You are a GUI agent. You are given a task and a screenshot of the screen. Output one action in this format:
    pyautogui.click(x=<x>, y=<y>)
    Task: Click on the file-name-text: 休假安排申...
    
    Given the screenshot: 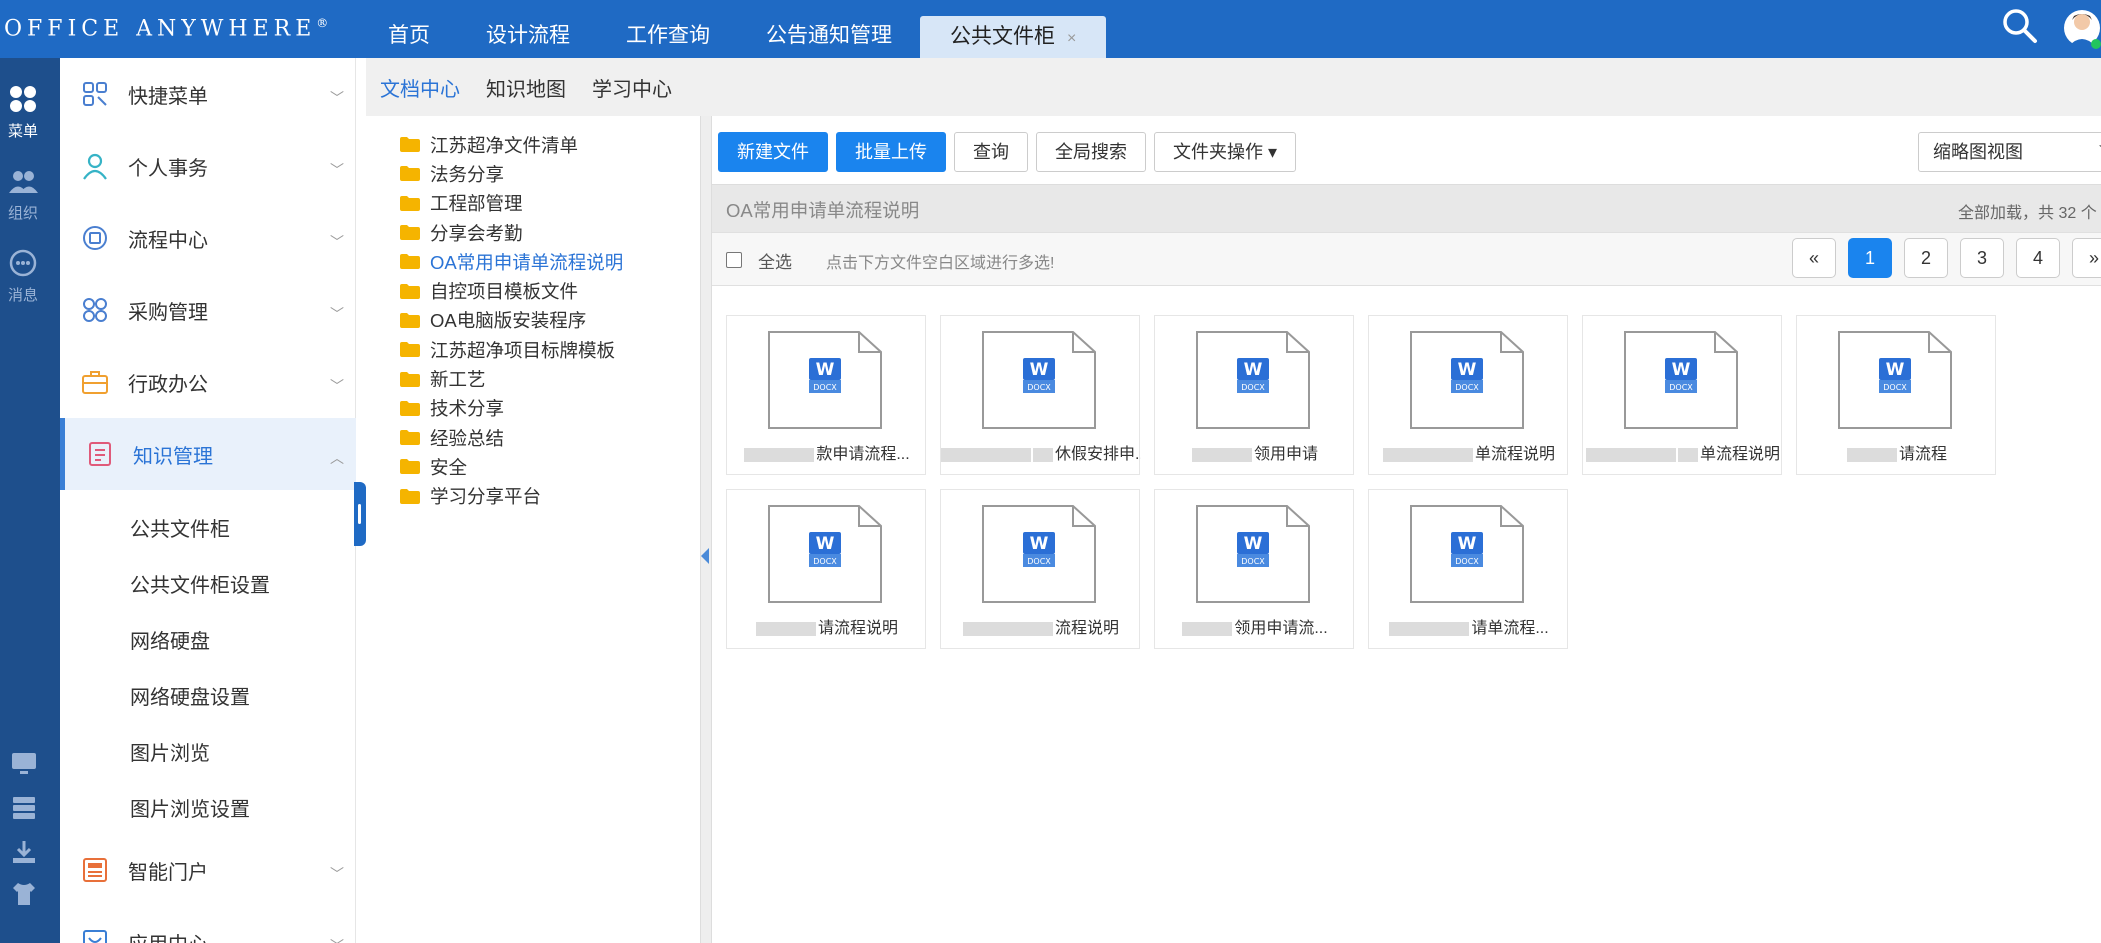 What is the action you would take?
    pyautogui.click(x=1098, y=454)
    